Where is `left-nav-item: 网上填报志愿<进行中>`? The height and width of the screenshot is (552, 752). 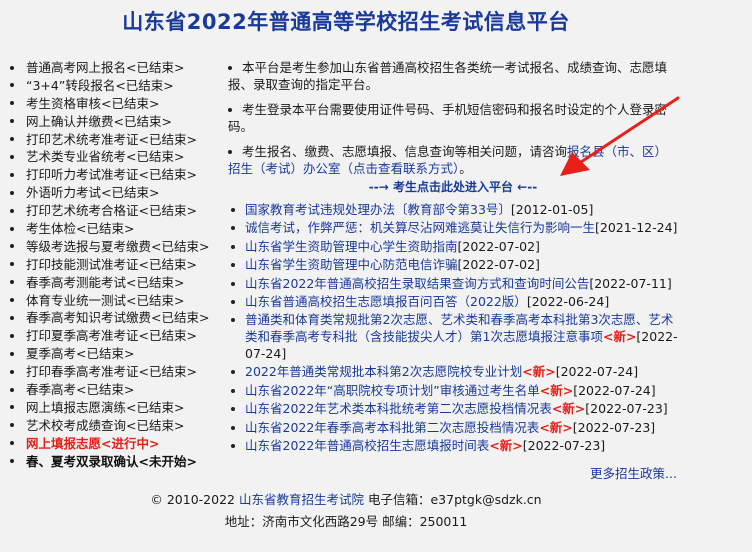
left-nav-item: 网上填报志愿<进行中> is located at coordinates (117, 444).